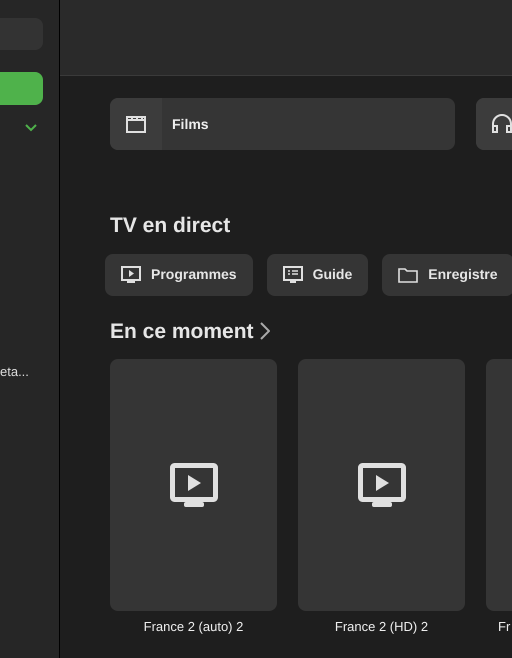 This screenshot has width=512, height=658. Describe the element at coordinates (317, 275) in the screenshot. I see `tv-nav-button: Guide` at that location.